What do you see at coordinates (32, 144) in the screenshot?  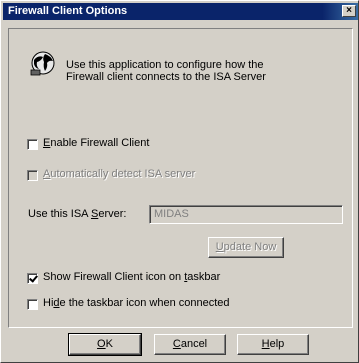 I see `enable-firewall-client-checkbox` at bounding box center [32, 144].